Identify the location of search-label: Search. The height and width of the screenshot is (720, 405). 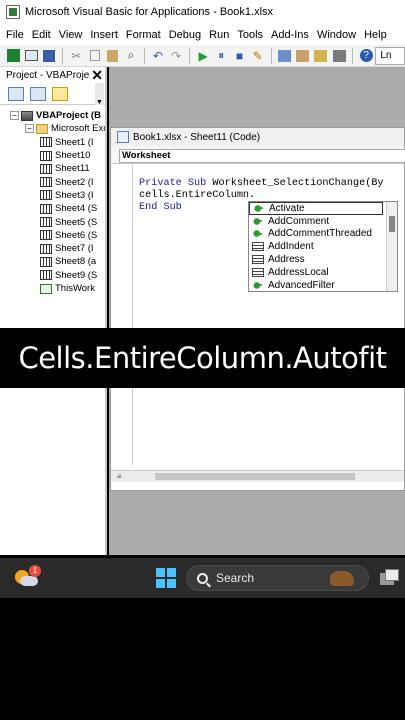
(235, 578).